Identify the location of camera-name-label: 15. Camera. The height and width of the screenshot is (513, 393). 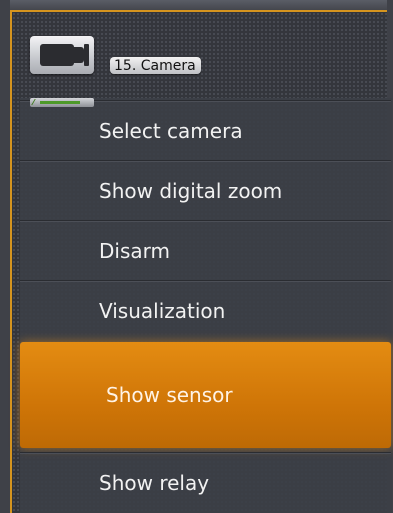
(155, 65).